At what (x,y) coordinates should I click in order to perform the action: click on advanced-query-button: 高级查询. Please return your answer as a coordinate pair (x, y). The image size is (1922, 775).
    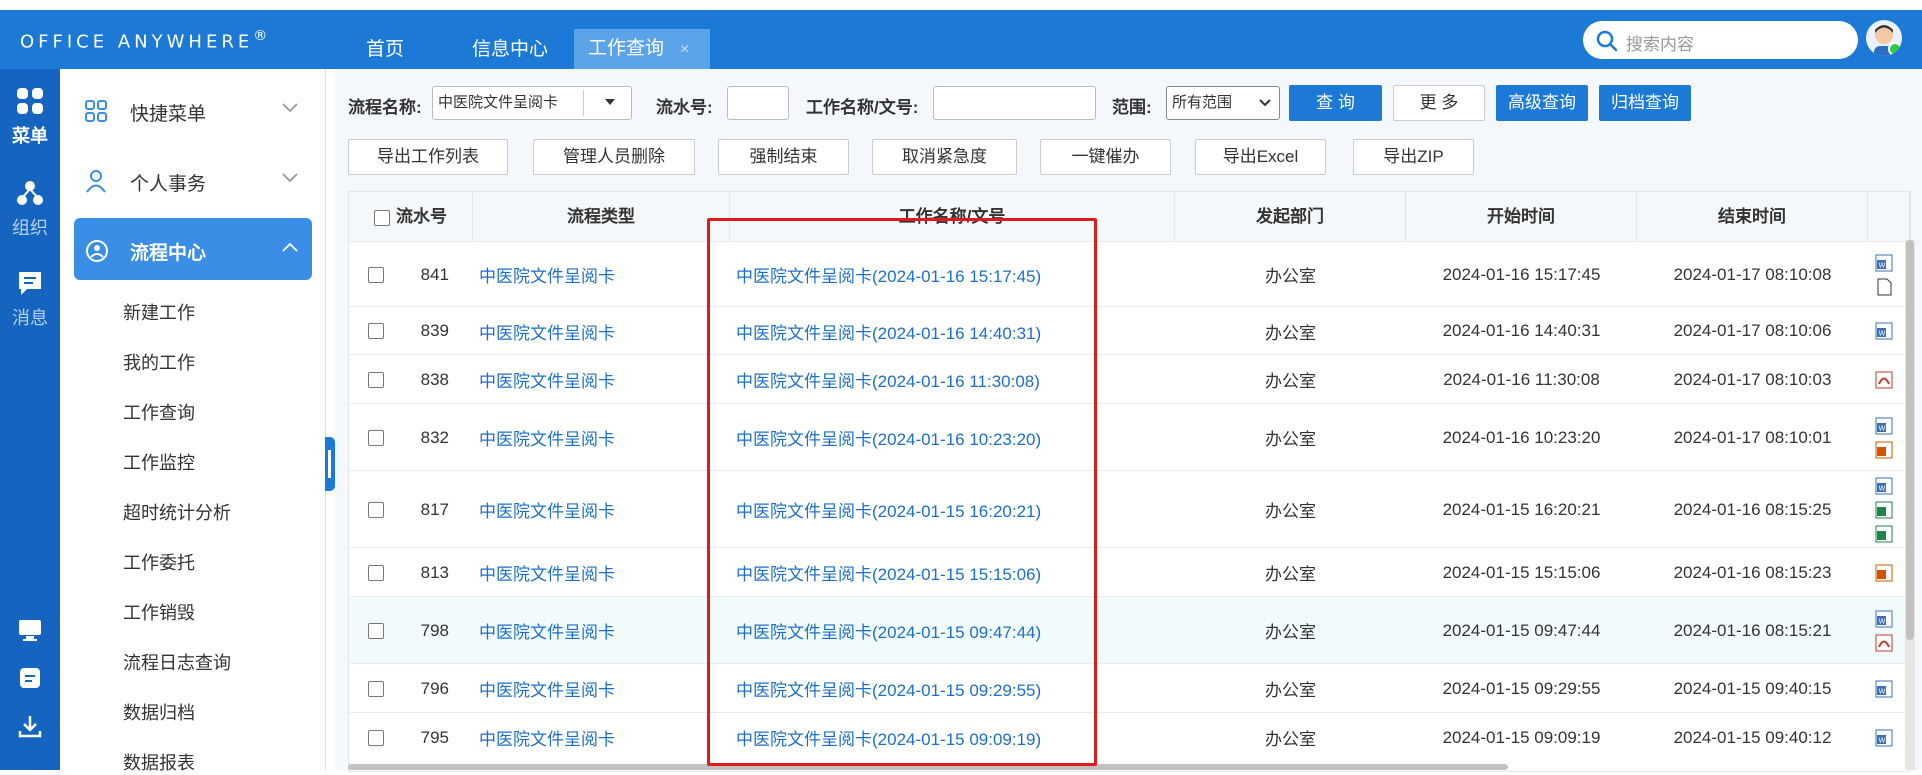
    Looking at the image, I should click on (1542, 103).